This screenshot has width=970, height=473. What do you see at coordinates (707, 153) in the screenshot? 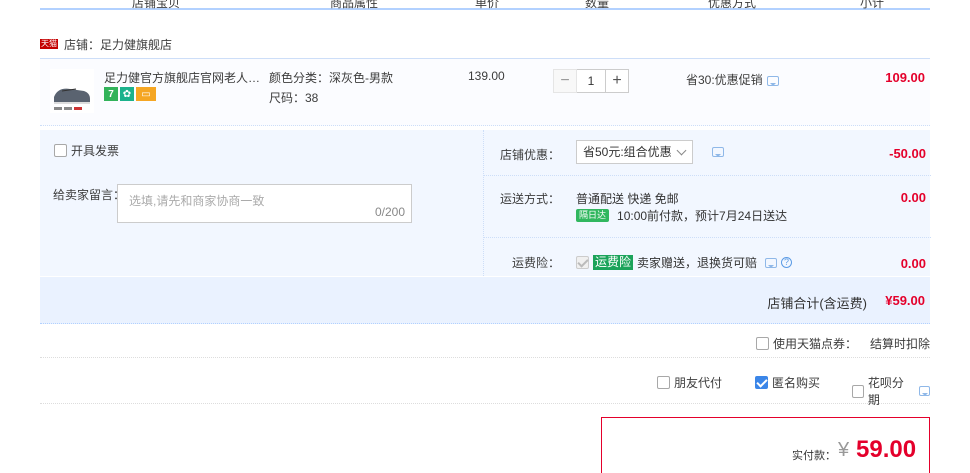
I see `shop-discount-row: 店铺优惠： 省50元:组合优惠 -50.00` at bounding box center [707, 153].